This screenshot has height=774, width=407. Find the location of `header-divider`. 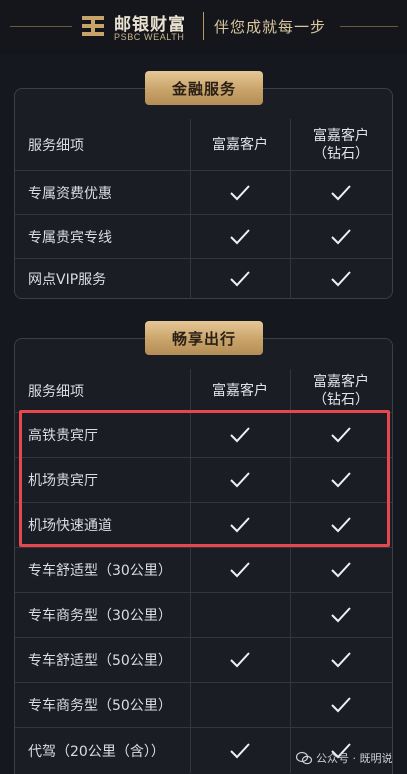

header-divider is located at coordinates (203, 26).